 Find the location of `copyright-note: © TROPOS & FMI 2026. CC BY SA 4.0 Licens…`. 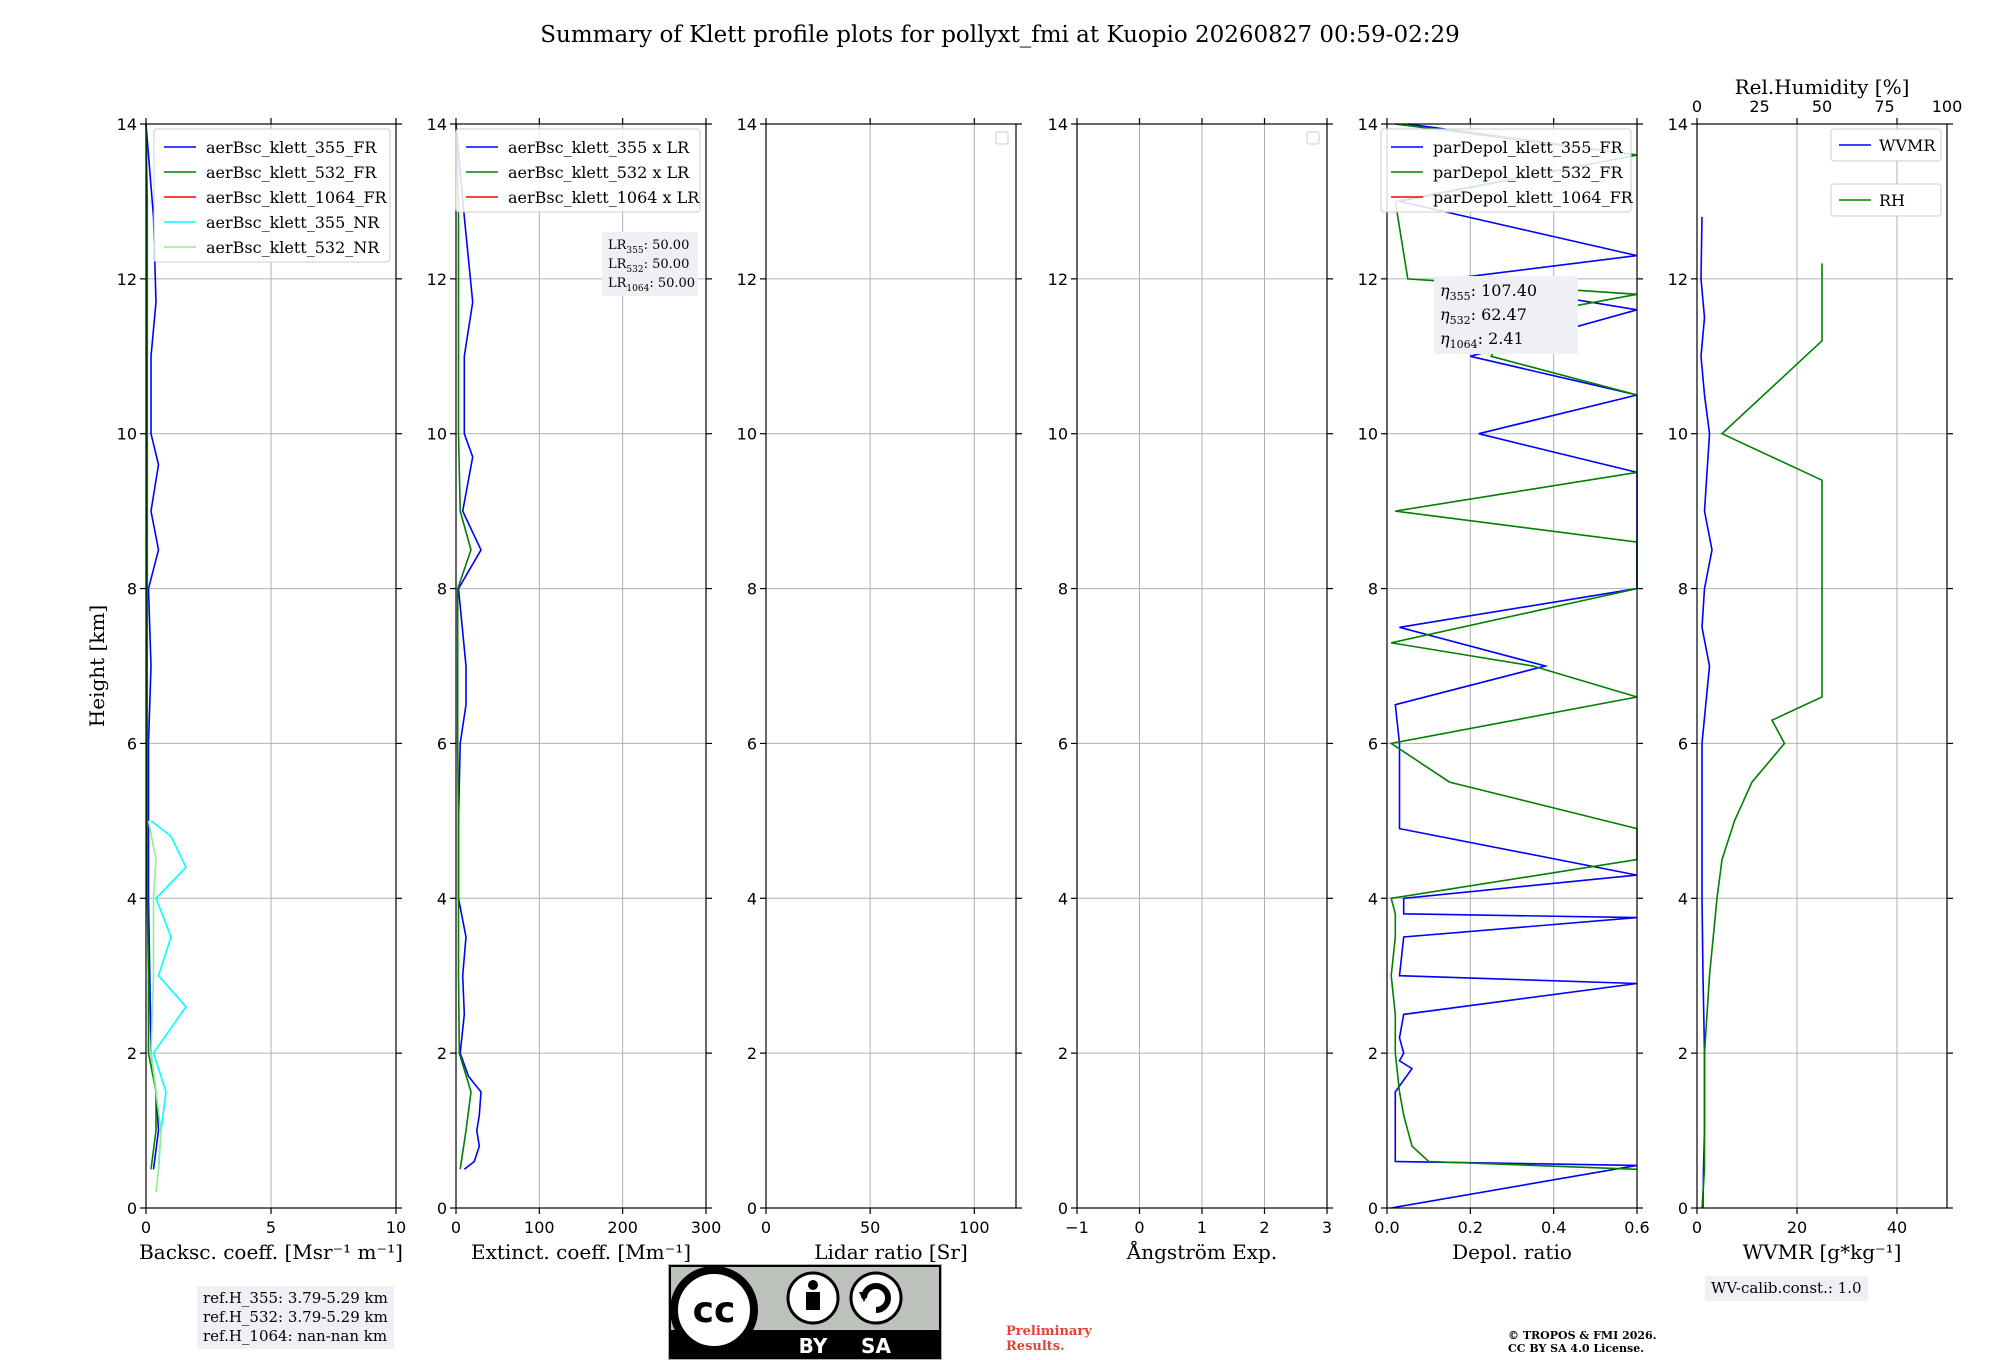

copyright-note: © TROPOS & FMI 2026. CC BY SA 4.0 Licens… is located at coordinates (1582, 1342).